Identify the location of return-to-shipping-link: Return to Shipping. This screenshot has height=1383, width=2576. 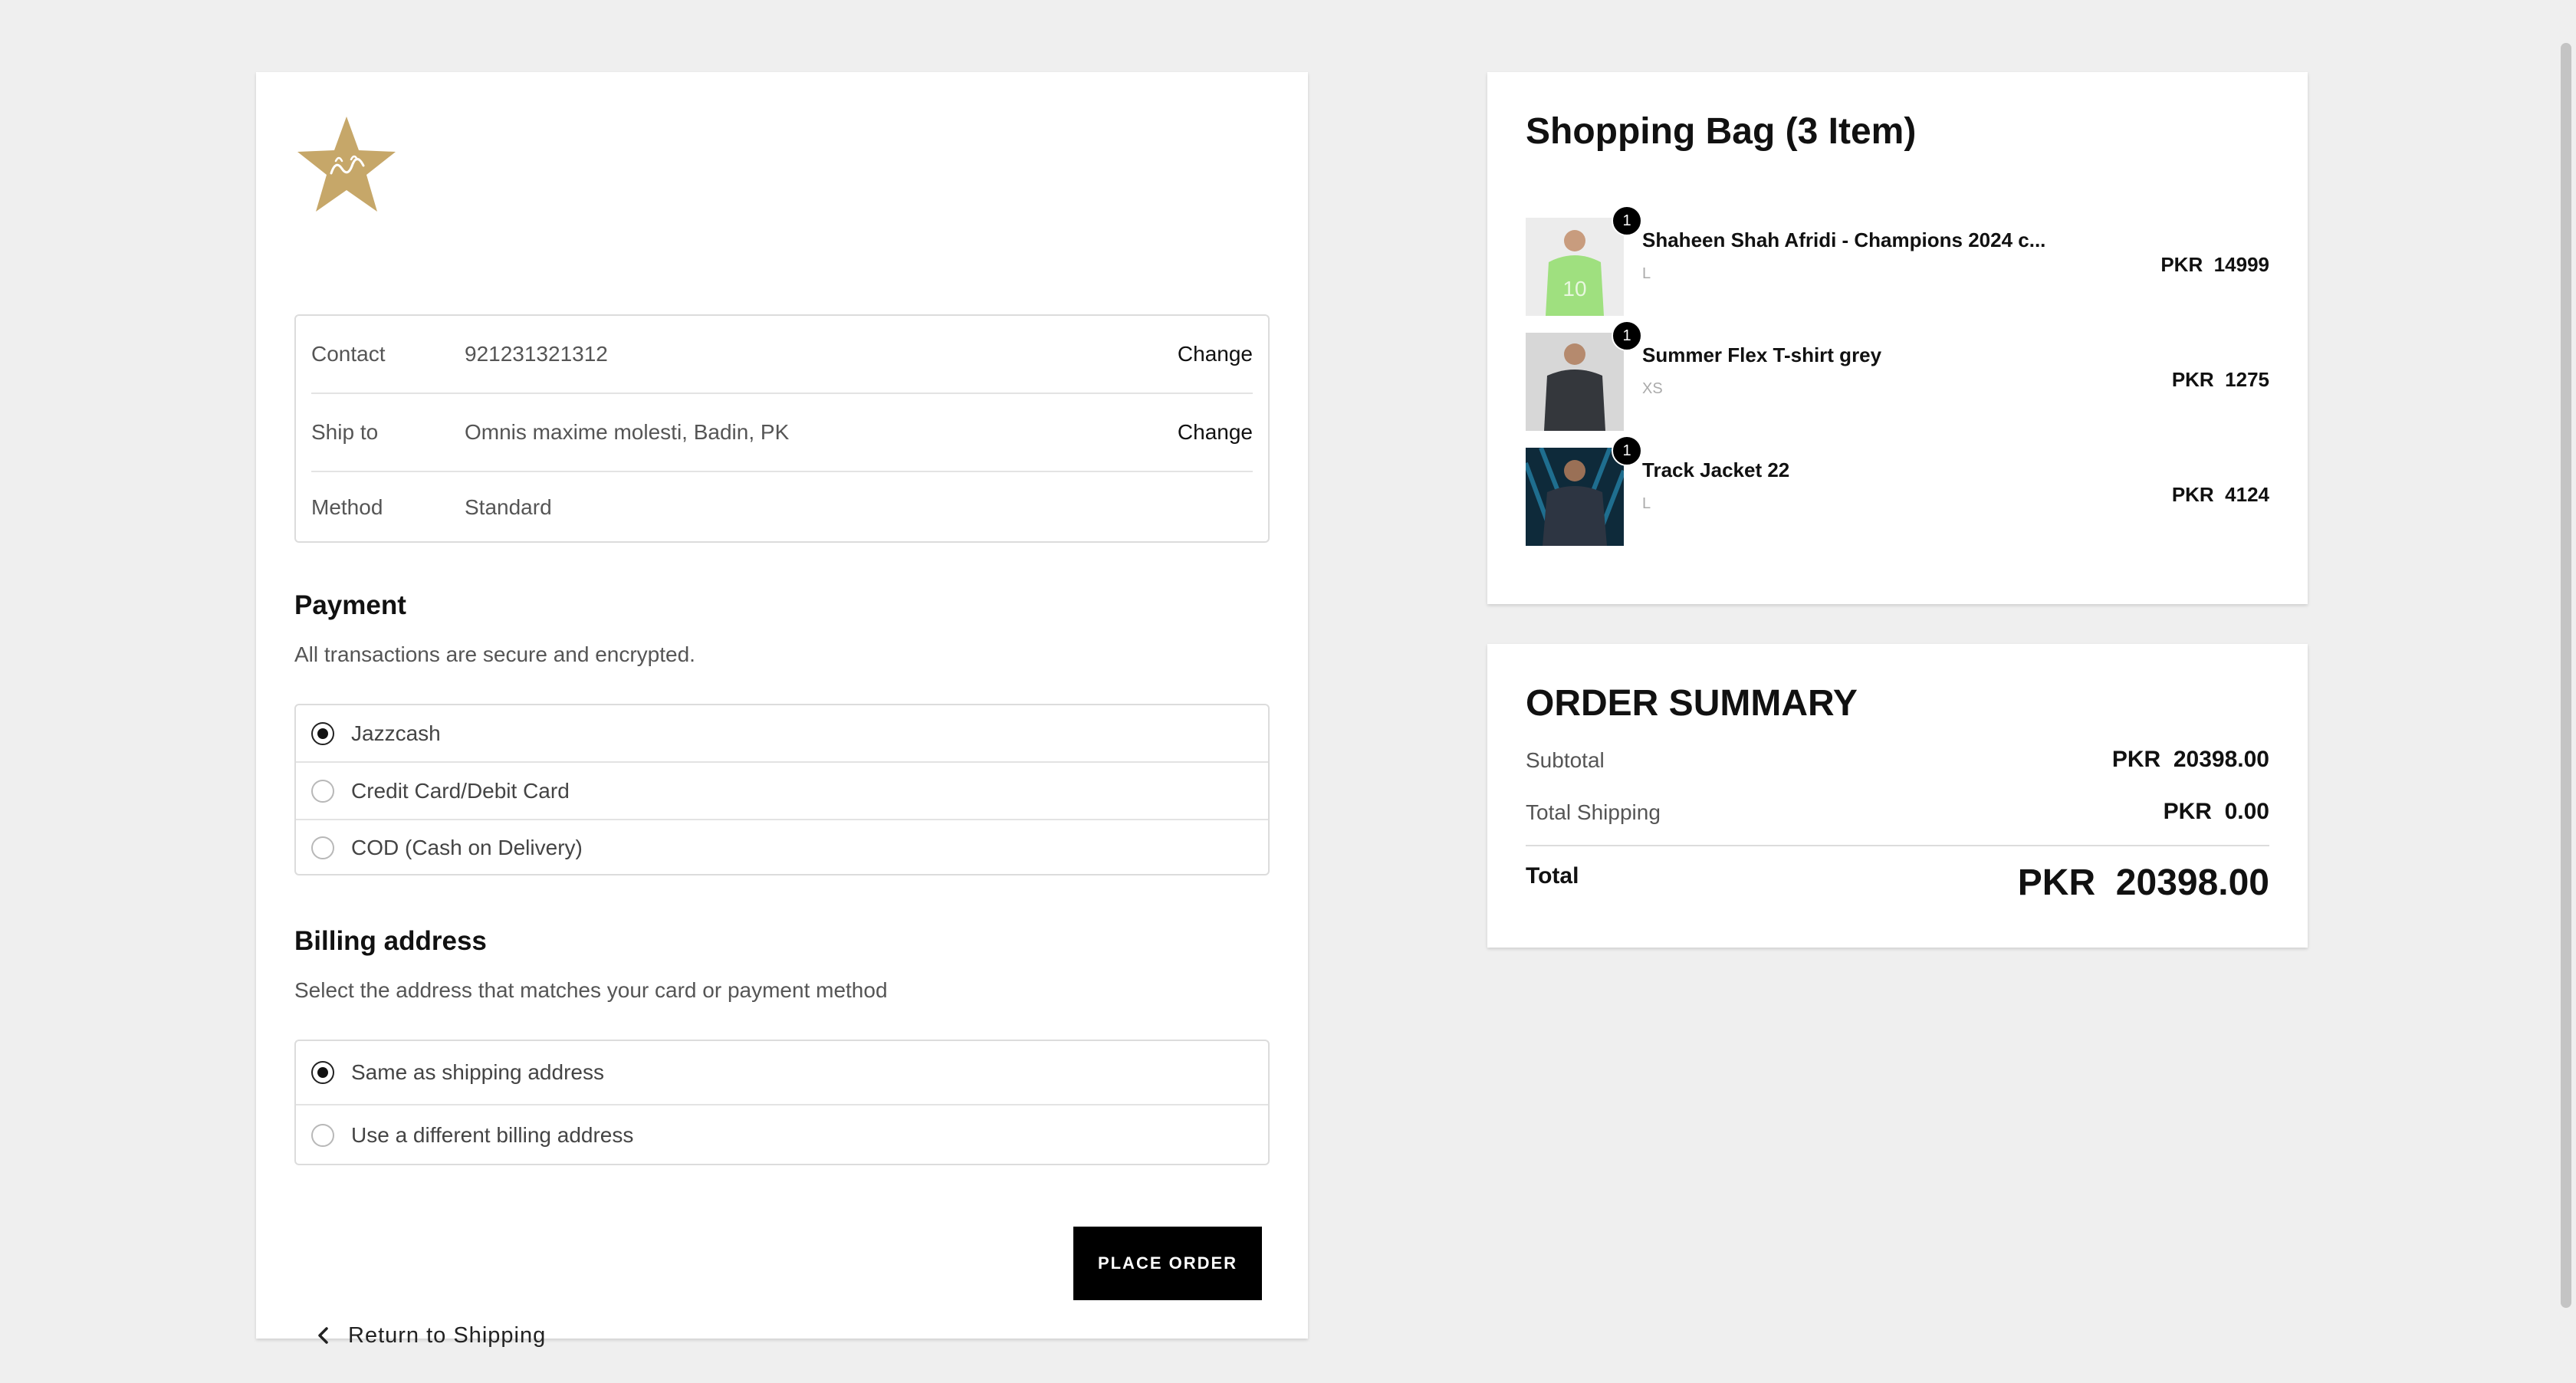
(430, 1335).